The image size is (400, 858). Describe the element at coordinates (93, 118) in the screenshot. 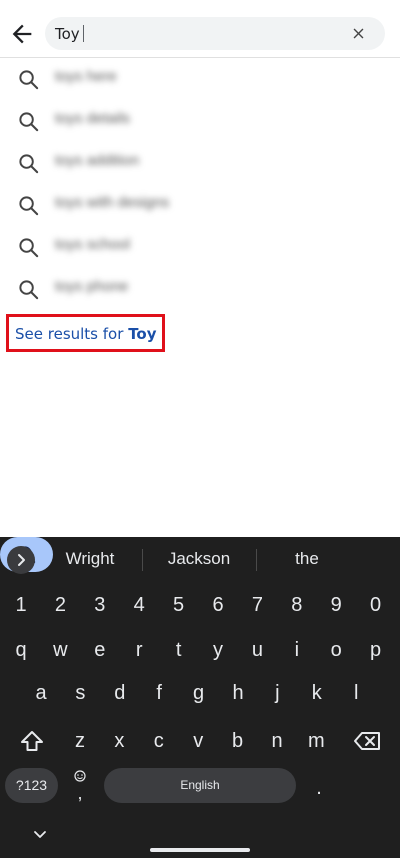

I see `suggestion-text: toys details` at that location.